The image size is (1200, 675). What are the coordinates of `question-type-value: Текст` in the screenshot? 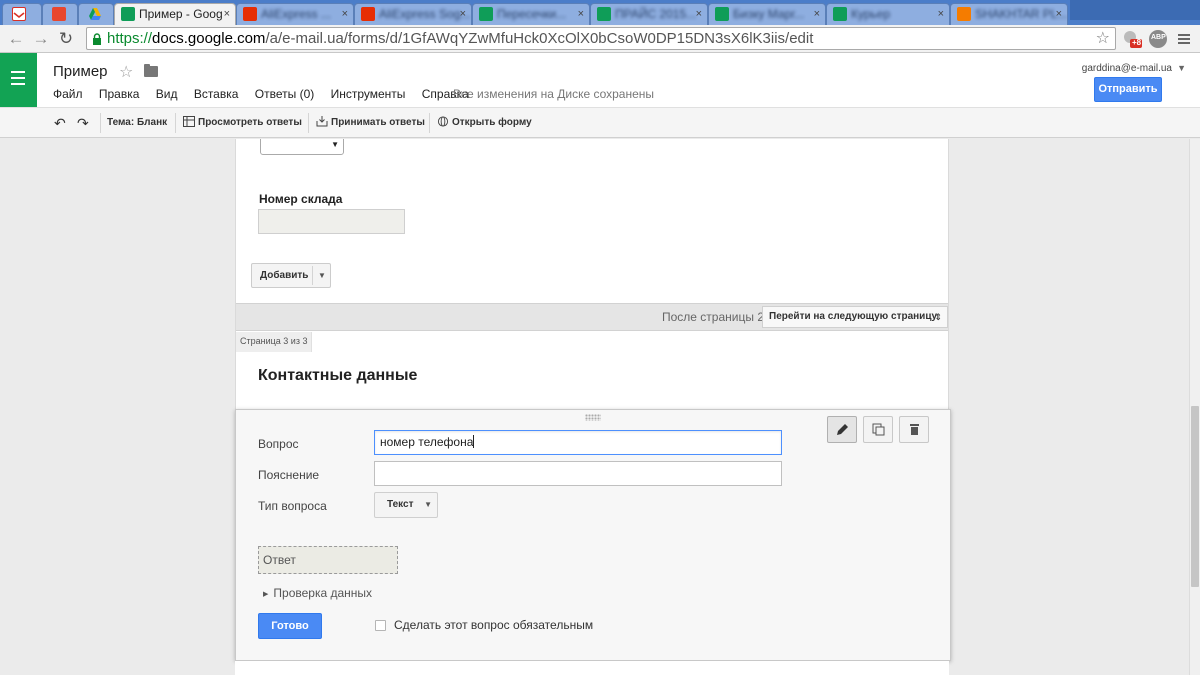 It's located at (400, 504).